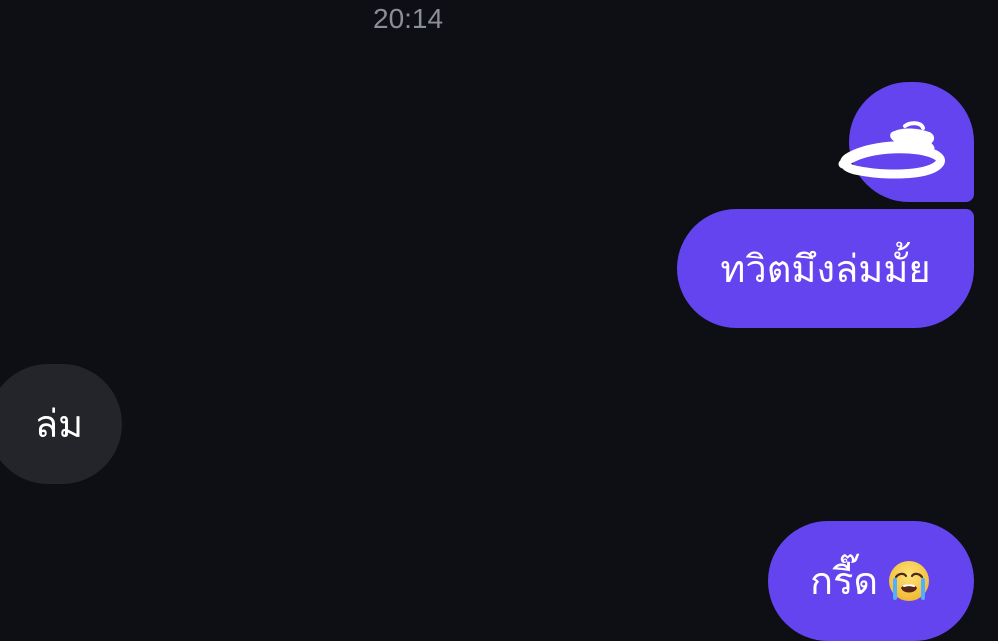 The width and height of the screenshot is (998, 641). I want to click on message-text: ล่ม, so click(59, 424).